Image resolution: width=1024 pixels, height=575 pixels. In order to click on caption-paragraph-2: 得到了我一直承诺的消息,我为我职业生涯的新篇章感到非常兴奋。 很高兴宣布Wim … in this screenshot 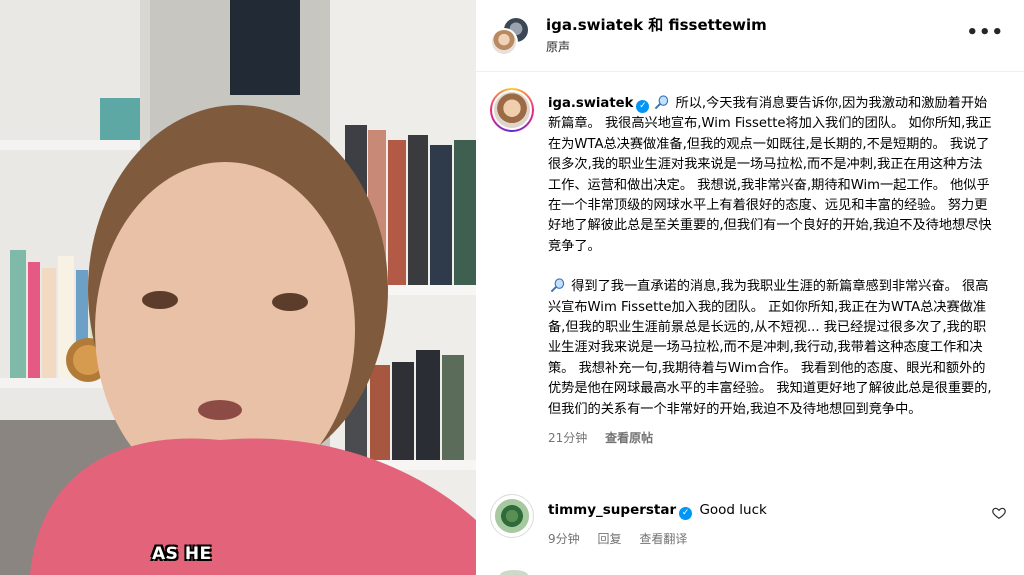, I will do `click(770, 348)`.